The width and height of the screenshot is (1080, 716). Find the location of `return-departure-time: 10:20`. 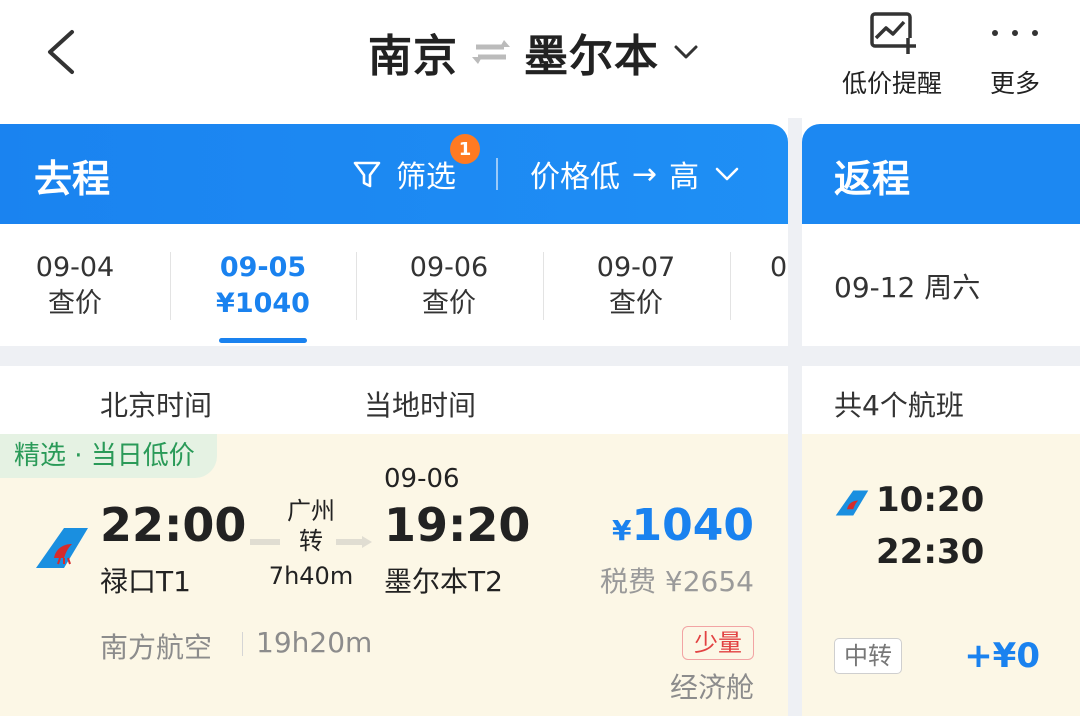

return-departure-time: 10:20 is located at coordinates (930, 500).